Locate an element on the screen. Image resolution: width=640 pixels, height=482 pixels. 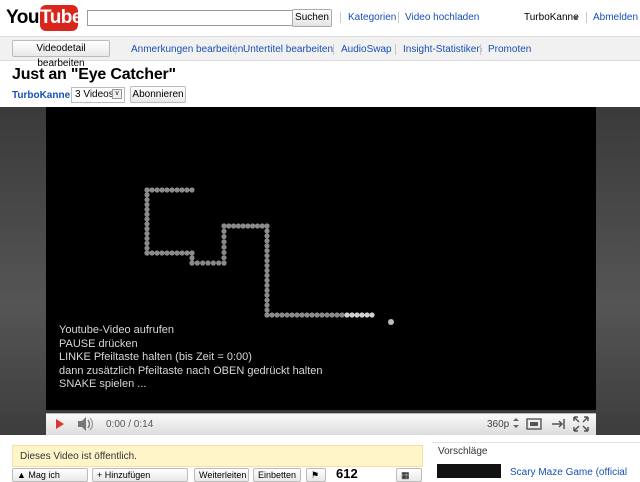
play-button is located at coordinates (59, 424).